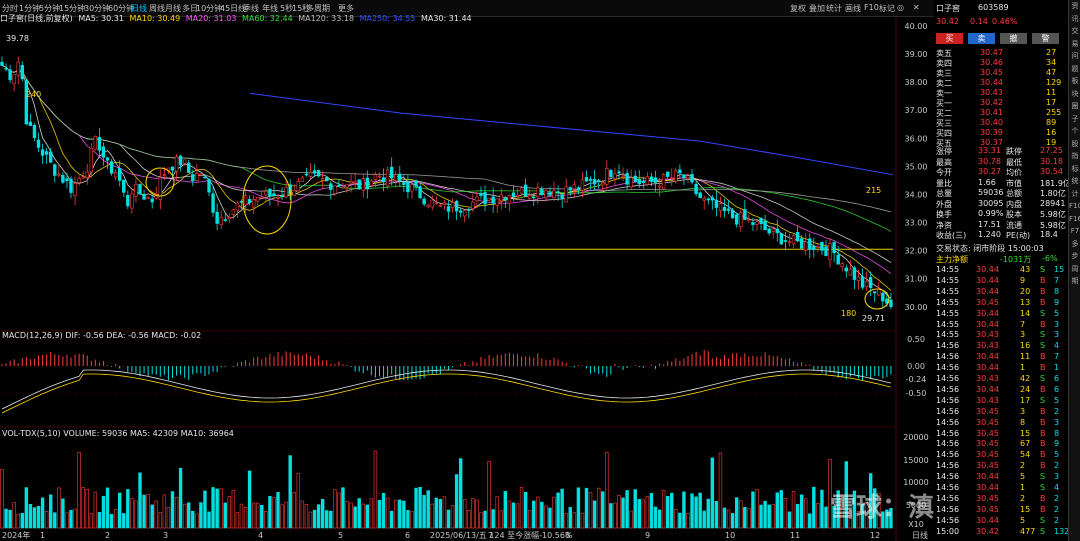 The width and height of the screenshot is (1080, 541). I want to click on tick-count: 9, so click(1057, 444).